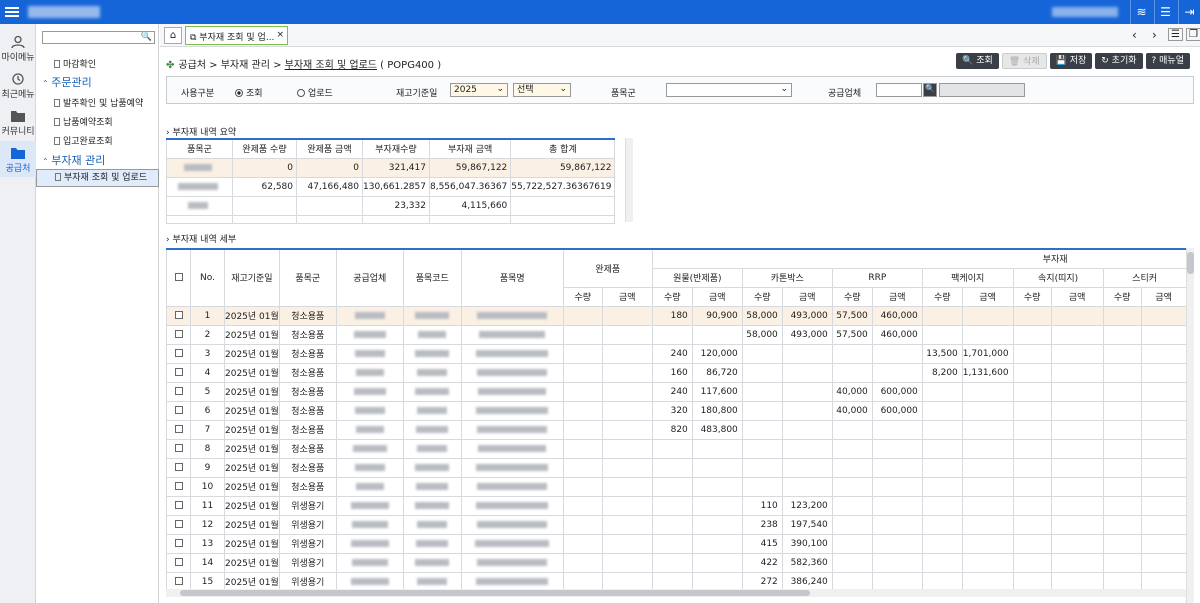 Image resolution: width=1200 pixels, height=603 pixels. Describe the element at coordinates (1193, 34) in the screenshot. I see `window-icon: ❐` at that location.